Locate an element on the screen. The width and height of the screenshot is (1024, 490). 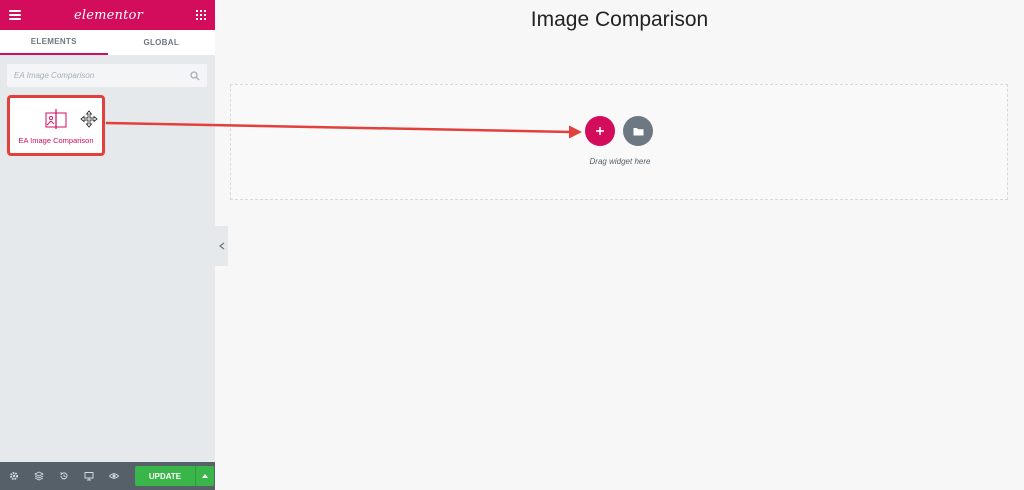
chevron-up-icon is located at coordinates (205, 476).